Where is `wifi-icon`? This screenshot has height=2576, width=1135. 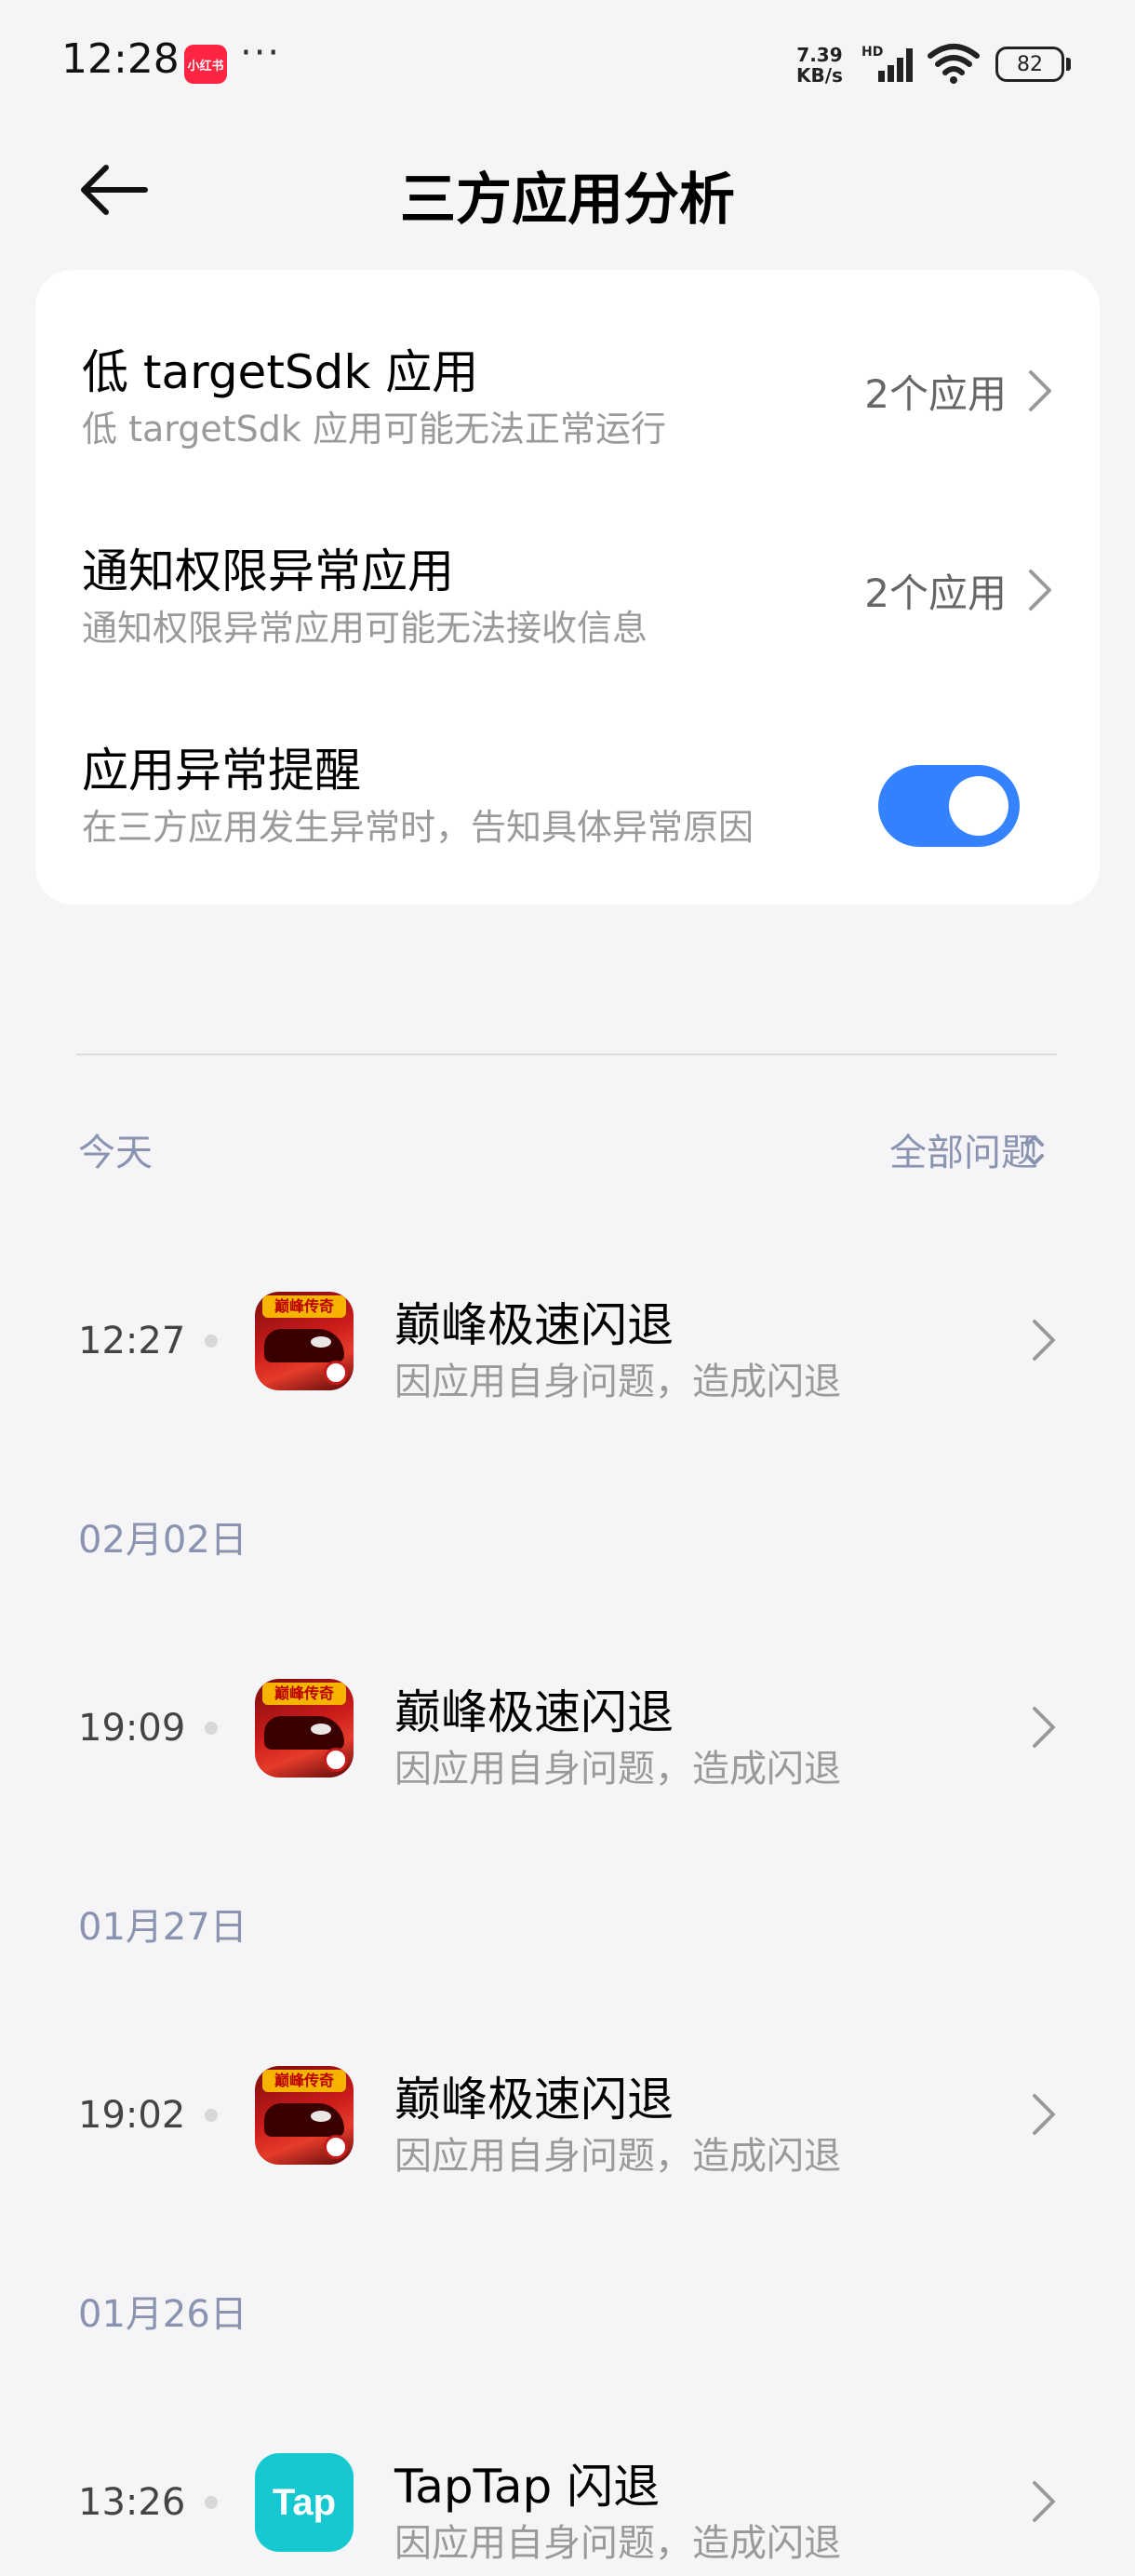 wifi-icon is located at coordinates (954, 64).